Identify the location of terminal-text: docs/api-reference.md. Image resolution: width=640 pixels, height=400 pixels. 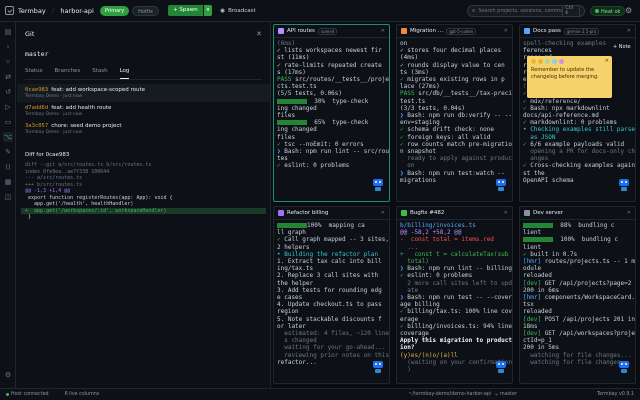
(561, 116).